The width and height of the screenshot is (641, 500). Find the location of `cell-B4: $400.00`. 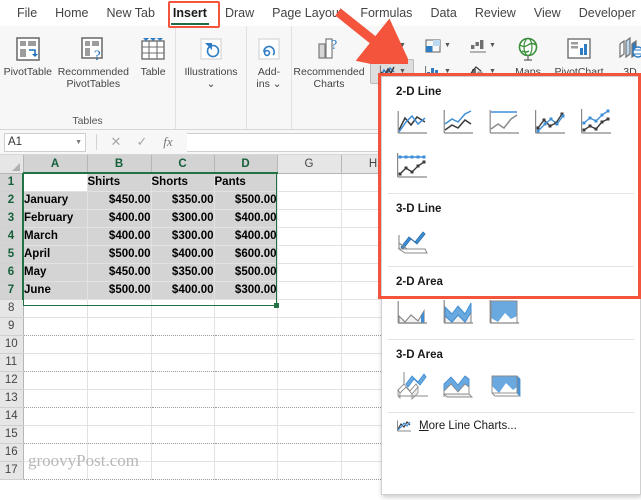

cell-B4: $400.00 is located at coordinates (119, 236).